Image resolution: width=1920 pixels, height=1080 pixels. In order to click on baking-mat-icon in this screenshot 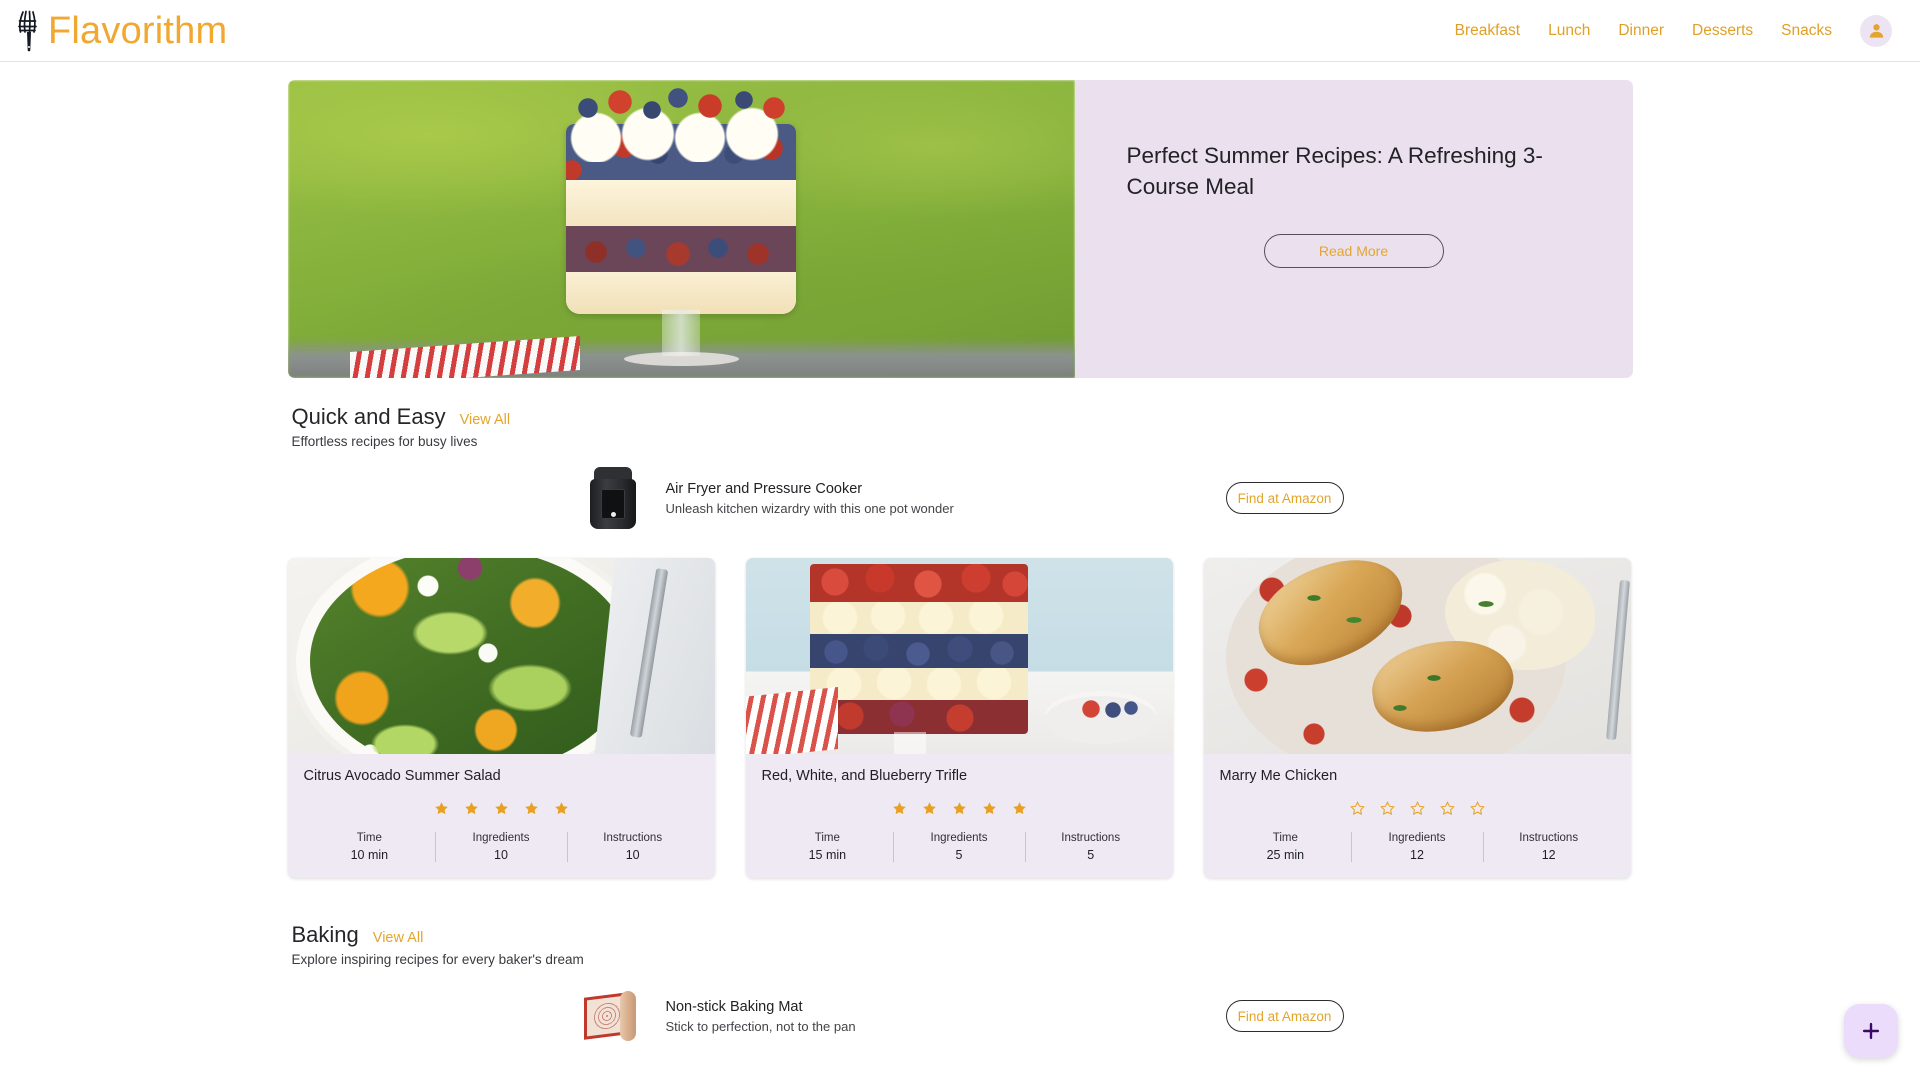, I will do `click(613, 1016)`.